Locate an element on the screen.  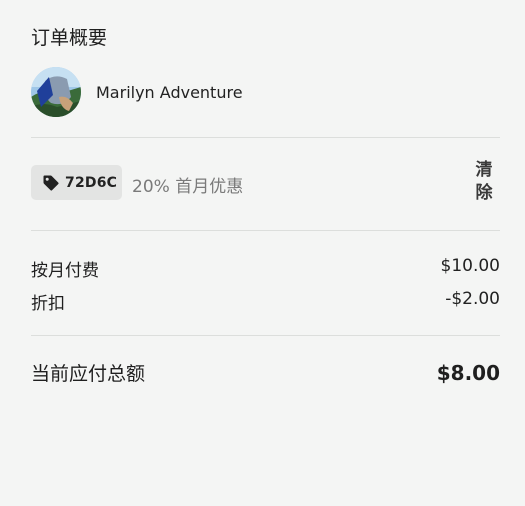
line-item-monthly: 按月付费 $10.00 is located at coordinates (265, 268).